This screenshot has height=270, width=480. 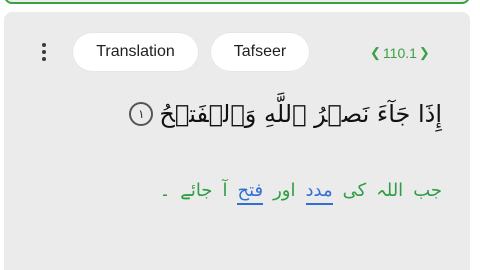 I want to click on translation-button-label: Translation, so click(x=135, y=51).